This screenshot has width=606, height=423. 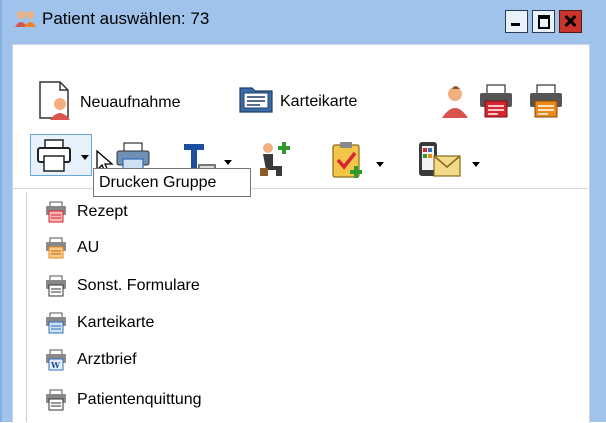 I want to click on patient-info-button, so click(x=455, y=103).